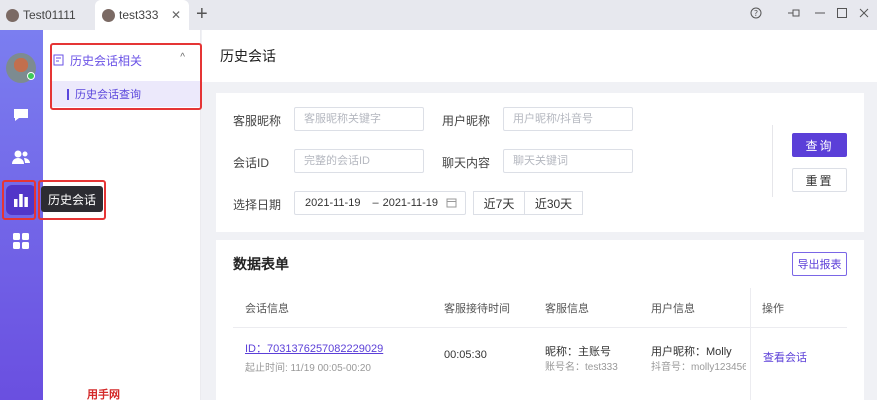  I want to click on column-header: 操作, so click(773, 309).